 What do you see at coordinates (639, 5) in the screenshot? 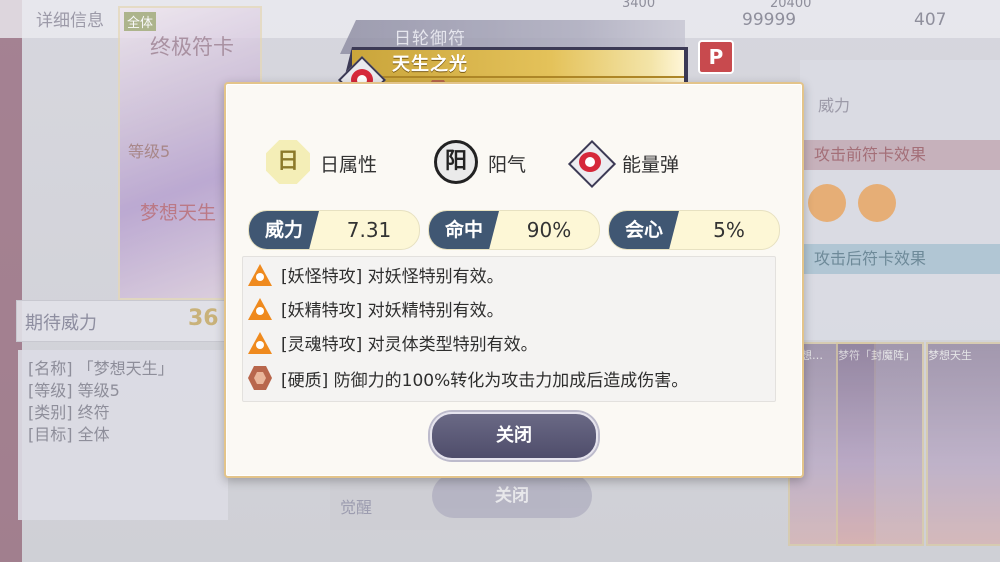
I see `resource-value: 3400` at bounding box center [639, 5].